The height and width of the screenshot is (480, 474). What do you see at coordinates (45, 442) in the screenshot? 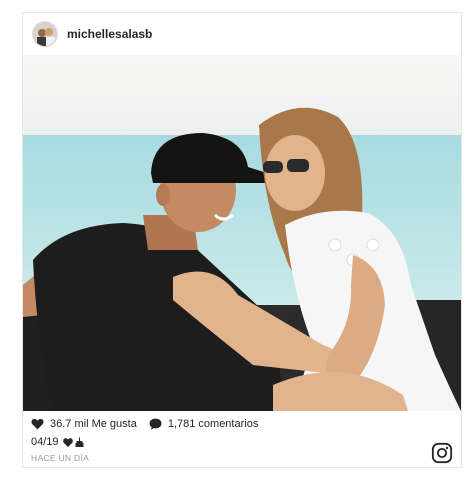
I see `caption-text: 04/19` at bounding box center [45, 442].